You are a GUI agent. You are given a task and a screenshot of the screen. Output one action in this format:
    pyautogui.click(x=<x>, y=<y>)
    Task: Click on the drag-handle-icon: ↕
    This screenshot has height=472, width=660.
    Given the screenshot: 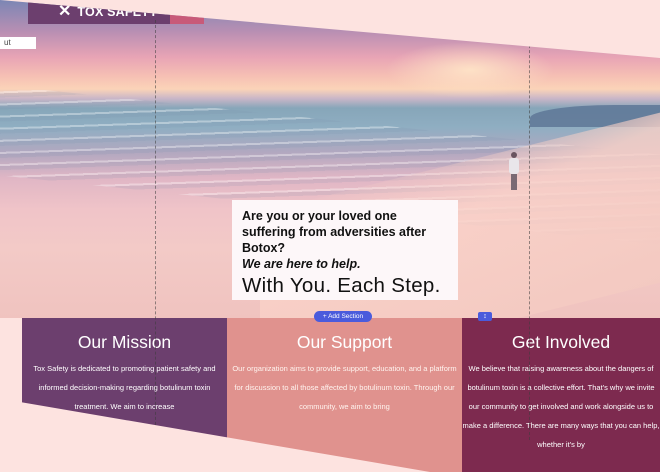 What is the action you would take?
    pyautogui.click(x=485, y=316)
    